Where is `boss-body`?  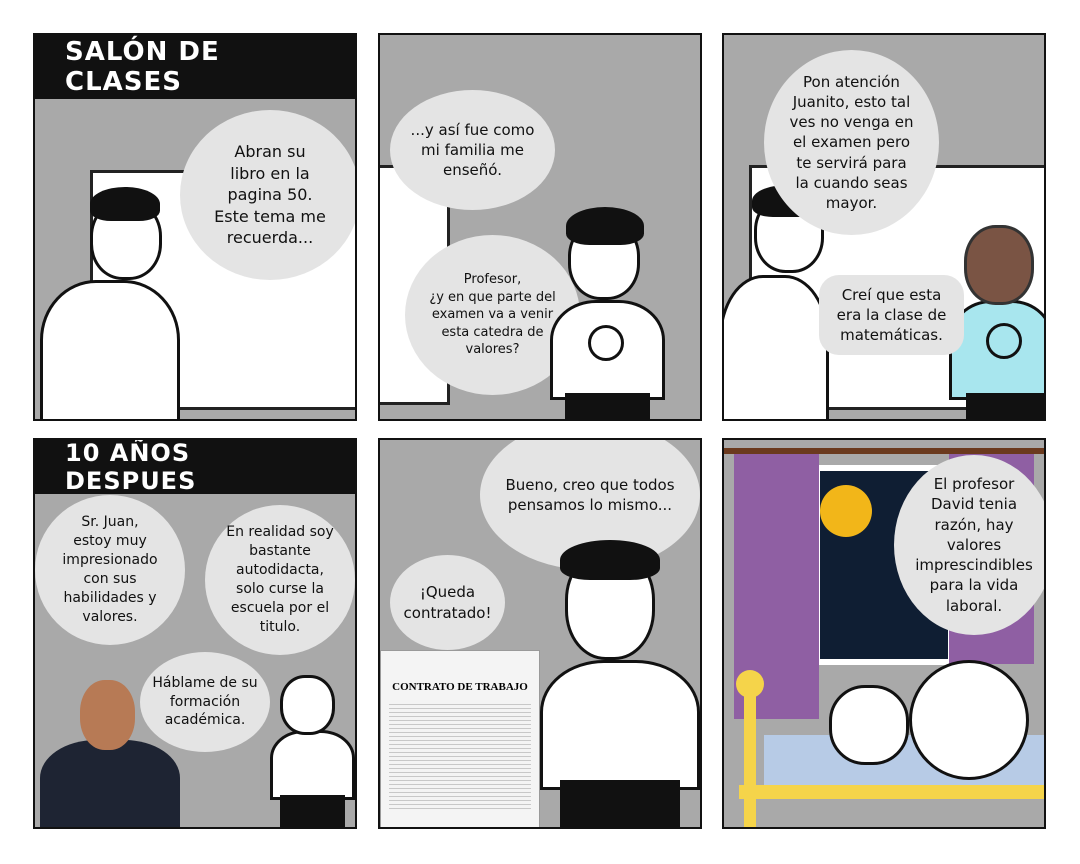
boss-body is located at coordinates (620, 725).